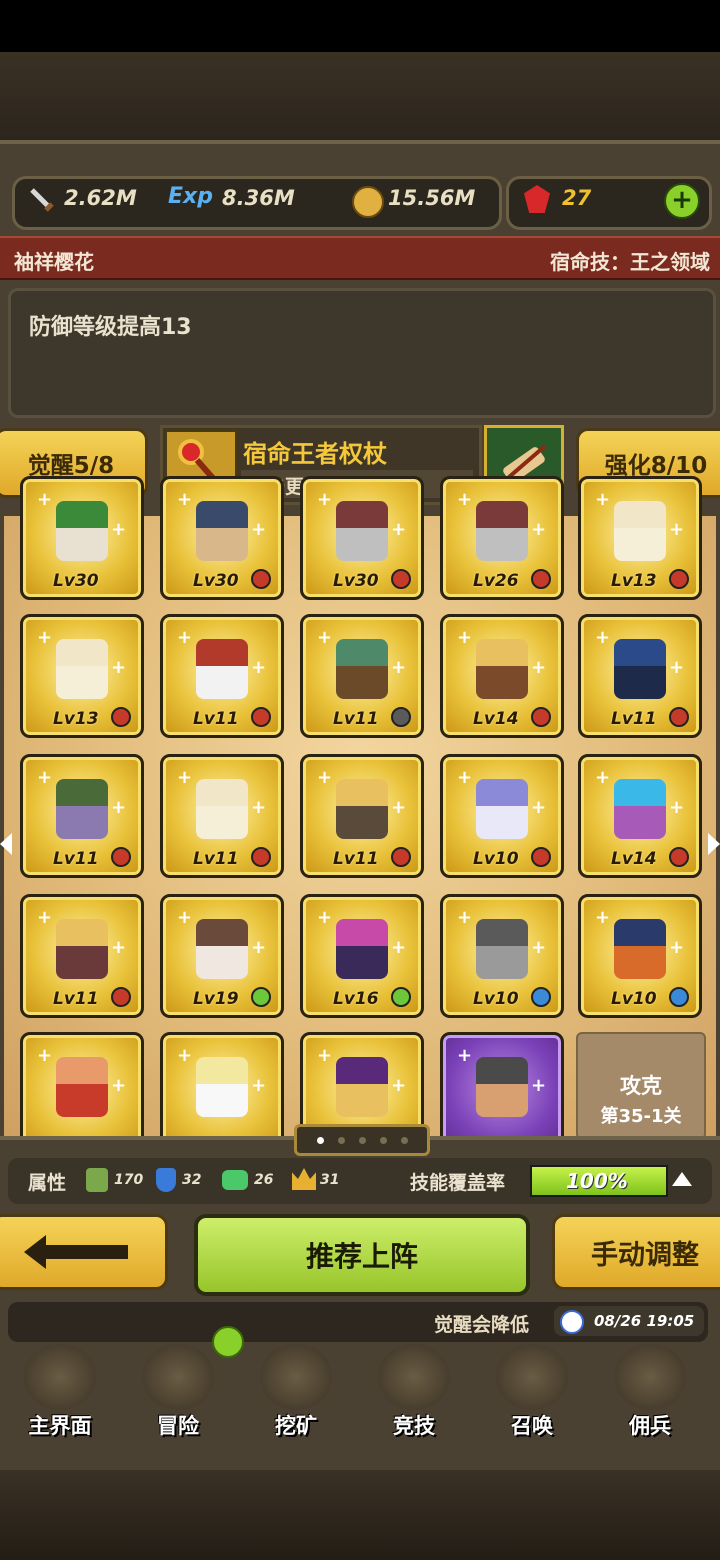 The height and width of the screenshot is (1560, 720). I want to click on nav-item: 竞技, so click(414, 1391).